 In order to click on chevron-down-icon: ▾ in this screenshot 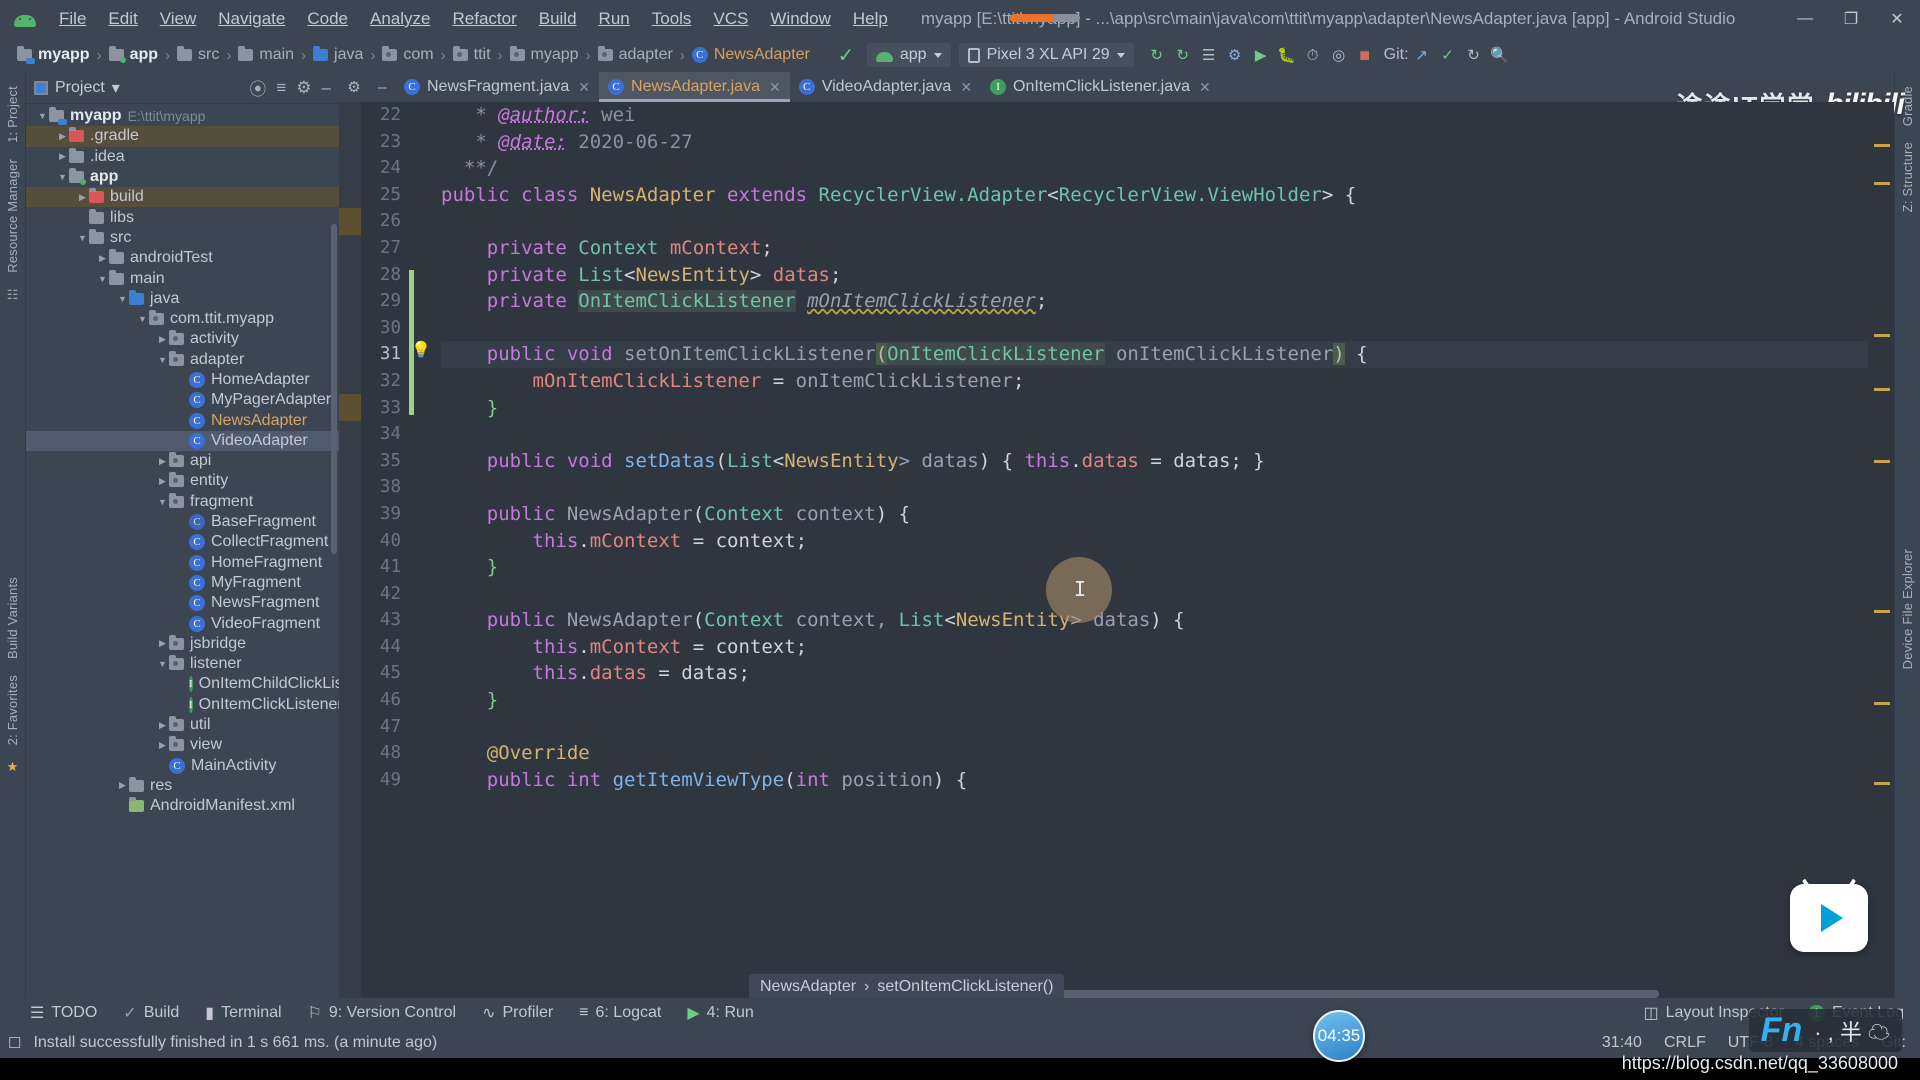, I will do `click(116, 88)`.